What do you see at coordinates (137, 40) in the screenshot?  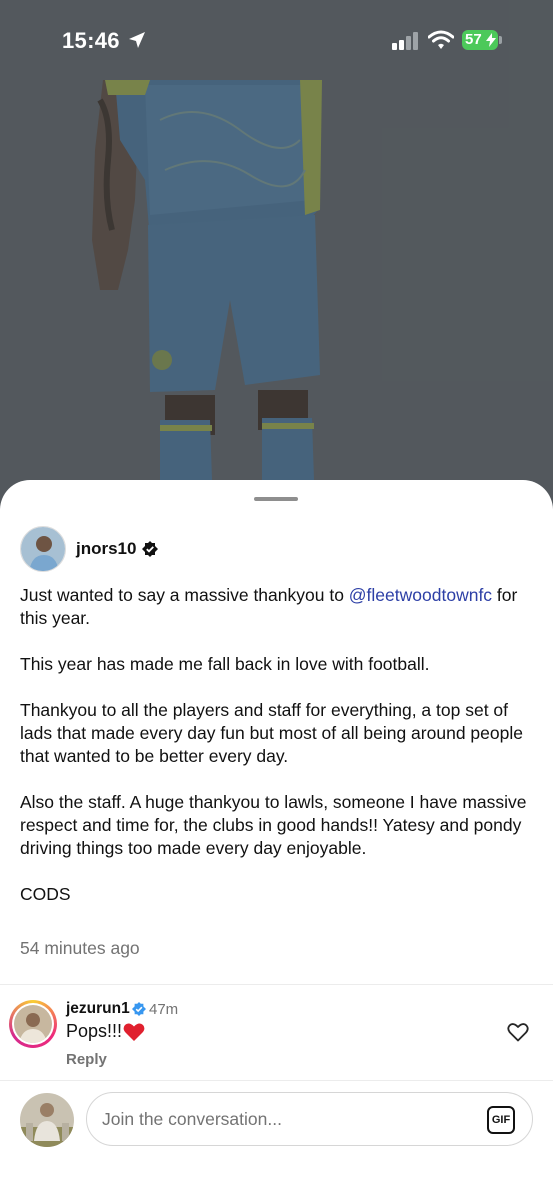 I see `location-arrow-icon` at bounding box center [137, 40].